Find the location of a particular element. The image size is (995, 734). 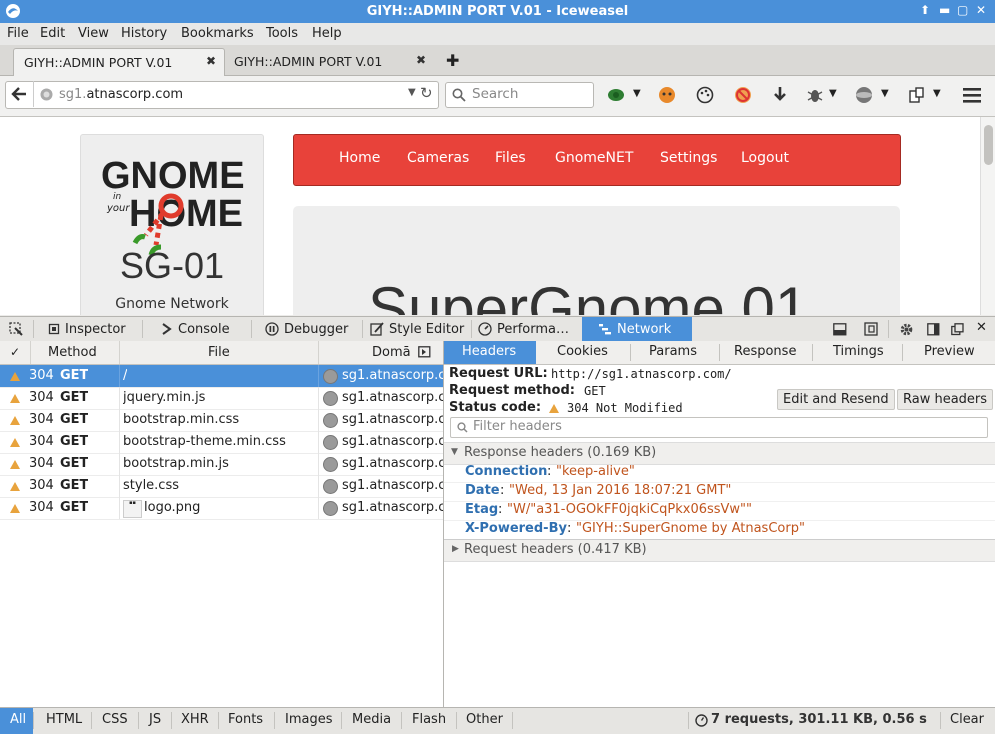

pick-element-icon is located at coordinates (16, 329).